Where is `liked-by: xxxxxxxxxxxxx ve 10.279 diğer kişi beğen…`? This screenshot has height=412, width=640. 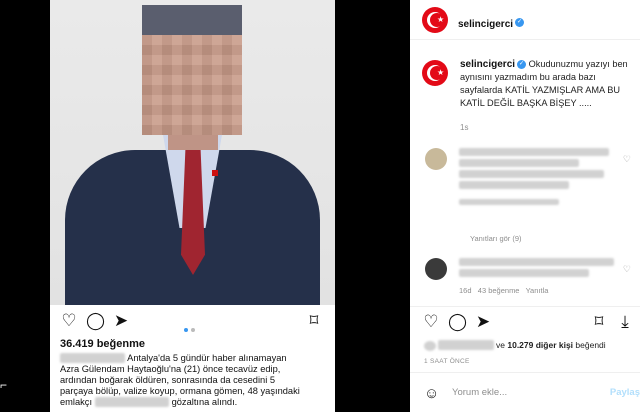 liked-by: xxxxxxxxxxxxx ve 10.279 diğer kişi beğen… is located at coordinates (515, 345).